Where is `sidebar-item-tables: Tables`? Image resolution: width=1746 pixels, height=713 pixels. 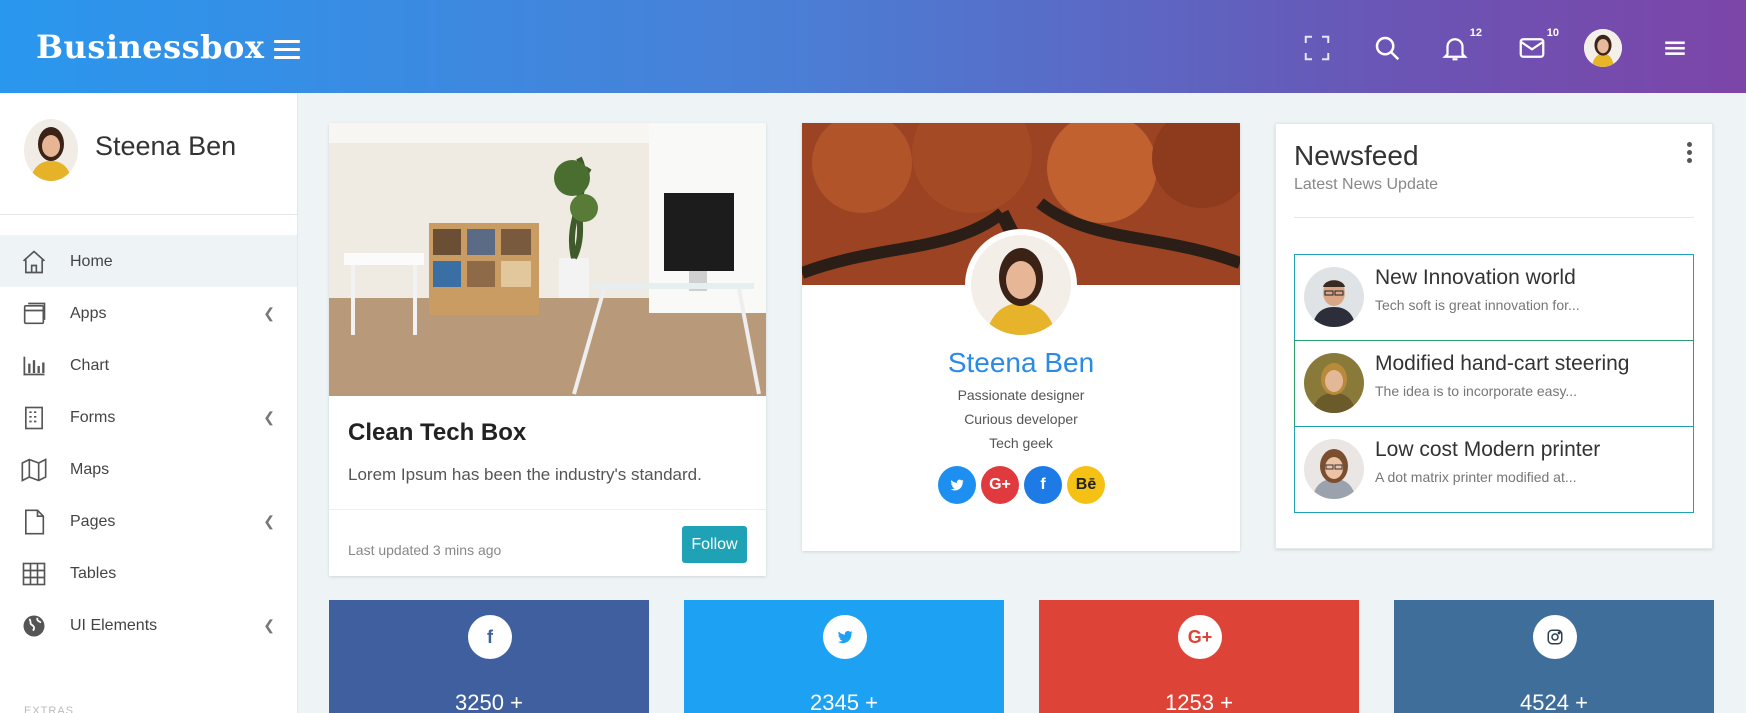 sidebar-item-tables: Tables is located at coordinates (148, 573).